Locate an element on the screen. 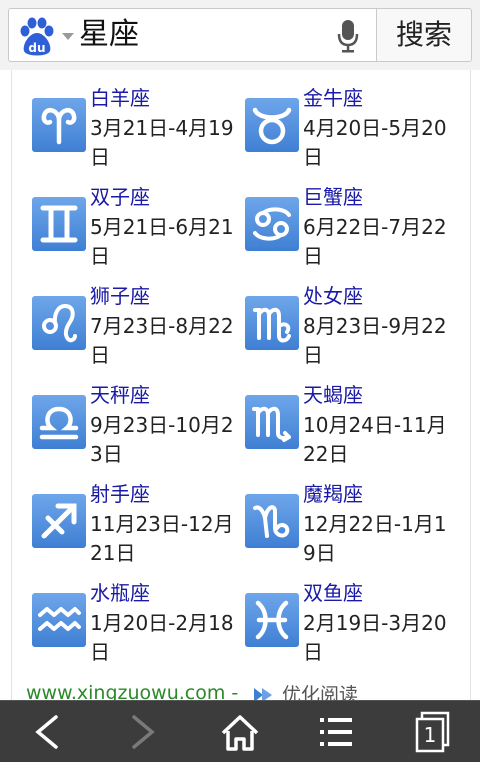 Image resolution: width=480 pixels, height=762 pixels. zodiac-item: 水瓶座 1月20日-2月18日 is located at coordinates (138, 625).